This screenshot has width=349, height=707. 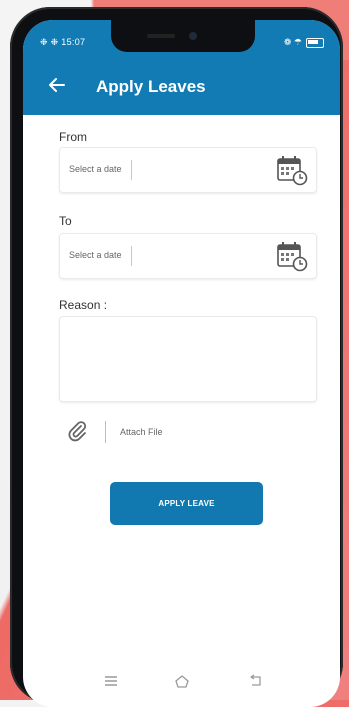 I want to click on status-bar: ❉ ❉ 15:07 ❁ ☂, so click(x=181, y=38).